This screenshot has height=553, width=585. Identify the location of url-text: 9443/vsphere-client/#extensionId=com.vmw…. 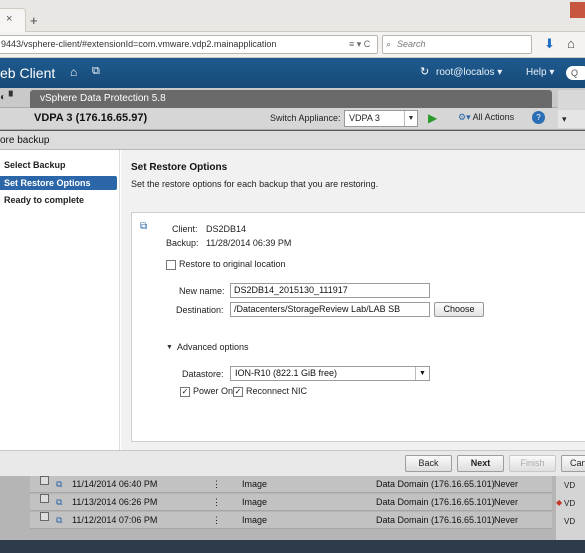
(139, 44).